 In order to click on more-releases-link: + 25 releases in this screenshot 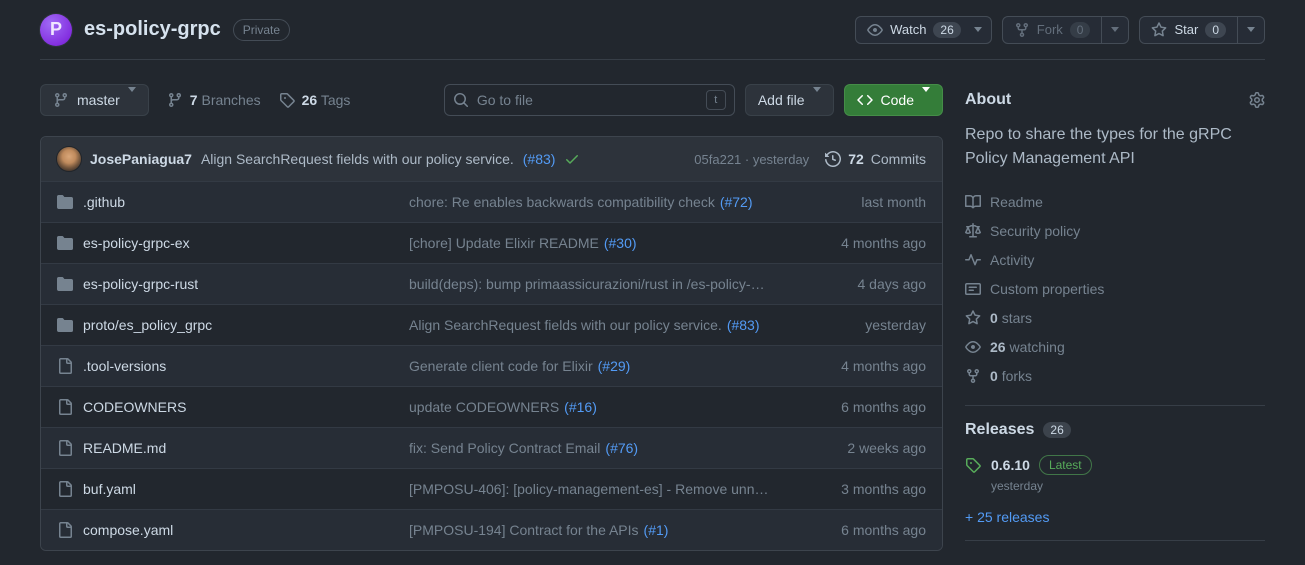, I will do `click(1007, 517)`.